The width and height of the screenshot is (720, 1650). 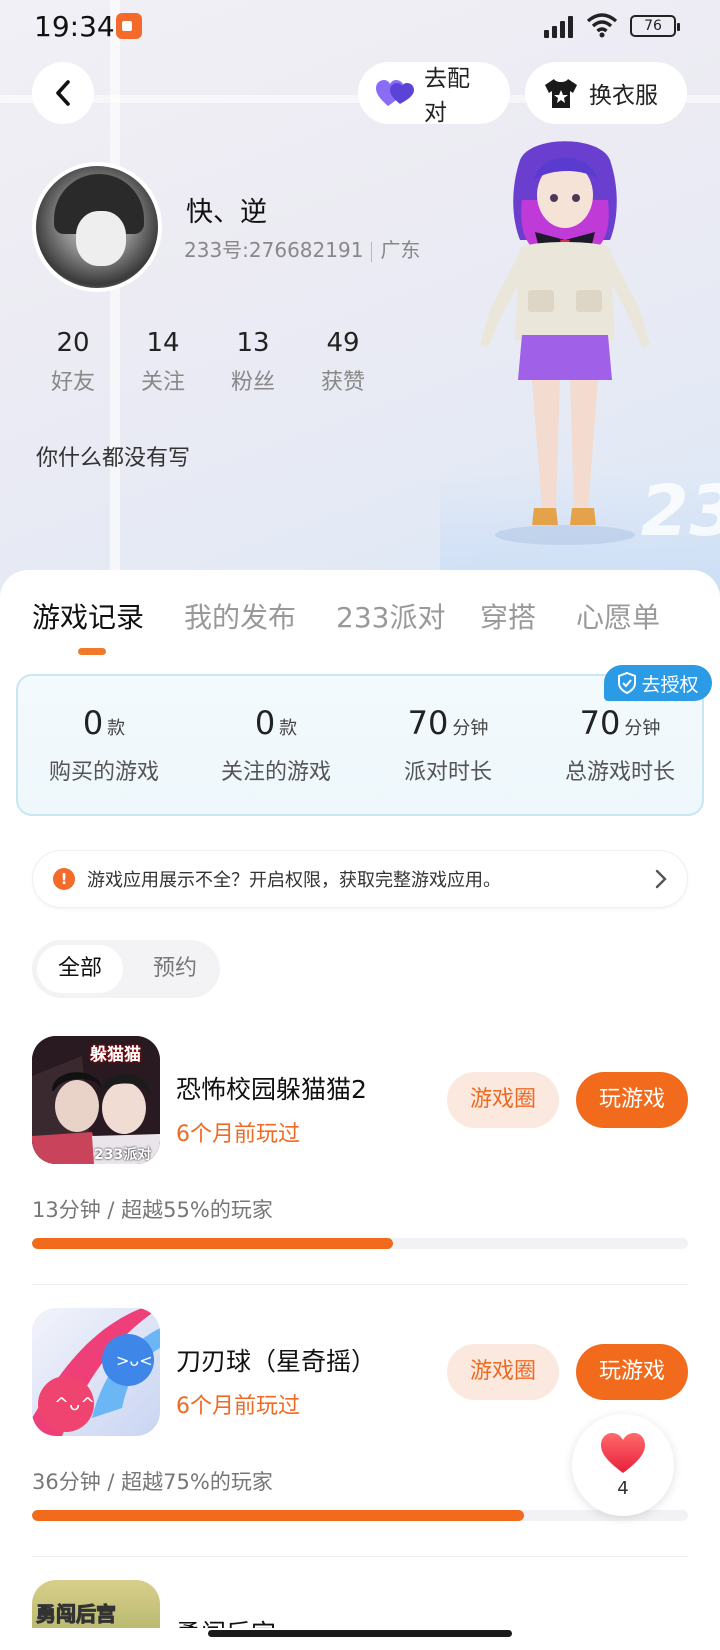 What do you see at coordinates (74, 26) in the screenshot?
I see `status-time: 19:34` at bounding box center [74, 26].